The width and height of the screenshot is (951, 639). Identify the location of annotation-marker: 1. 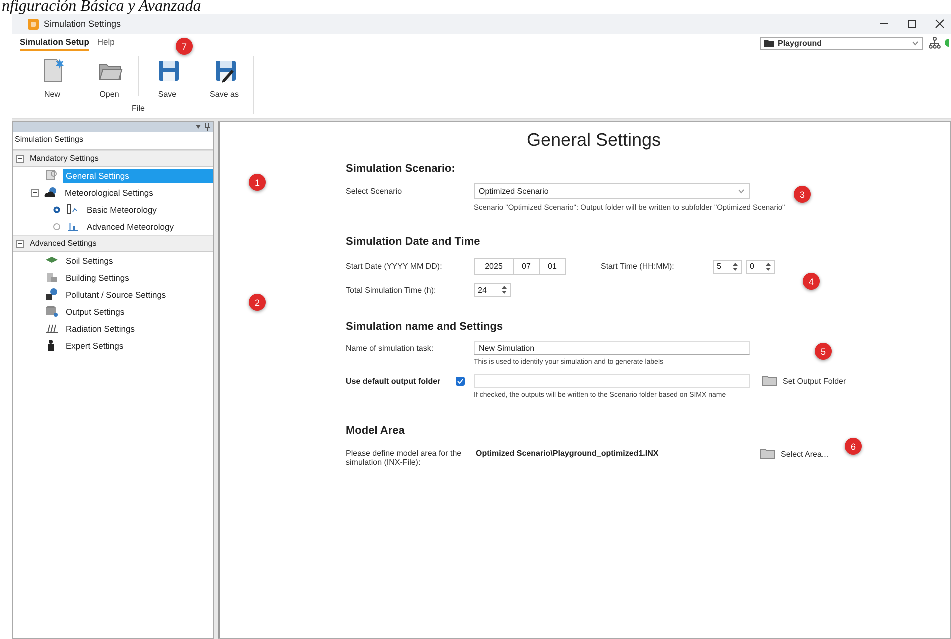
(257, 182).